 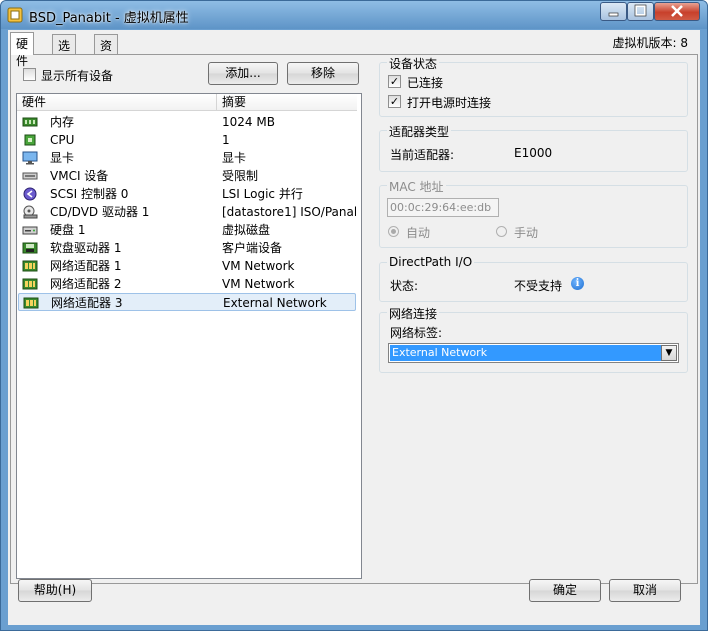 I want to click on maximize-icon, so click(x=640, y=10).